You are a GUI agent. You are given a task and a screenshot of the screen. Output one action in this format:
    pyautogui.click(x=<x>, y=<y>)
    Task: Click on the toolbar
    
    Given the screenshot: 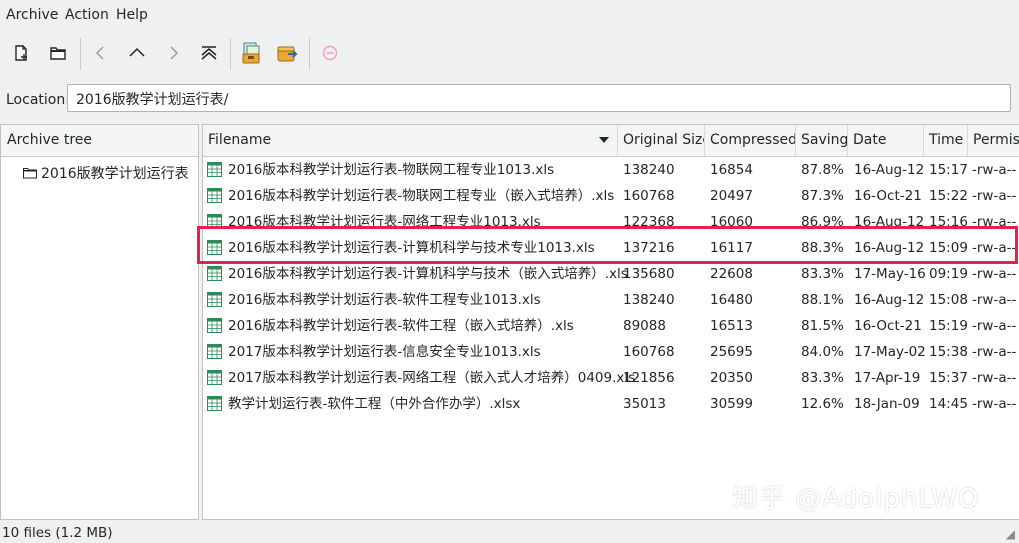 What is the action you would take?
    pyautogui.click(x=509, y=54)
    